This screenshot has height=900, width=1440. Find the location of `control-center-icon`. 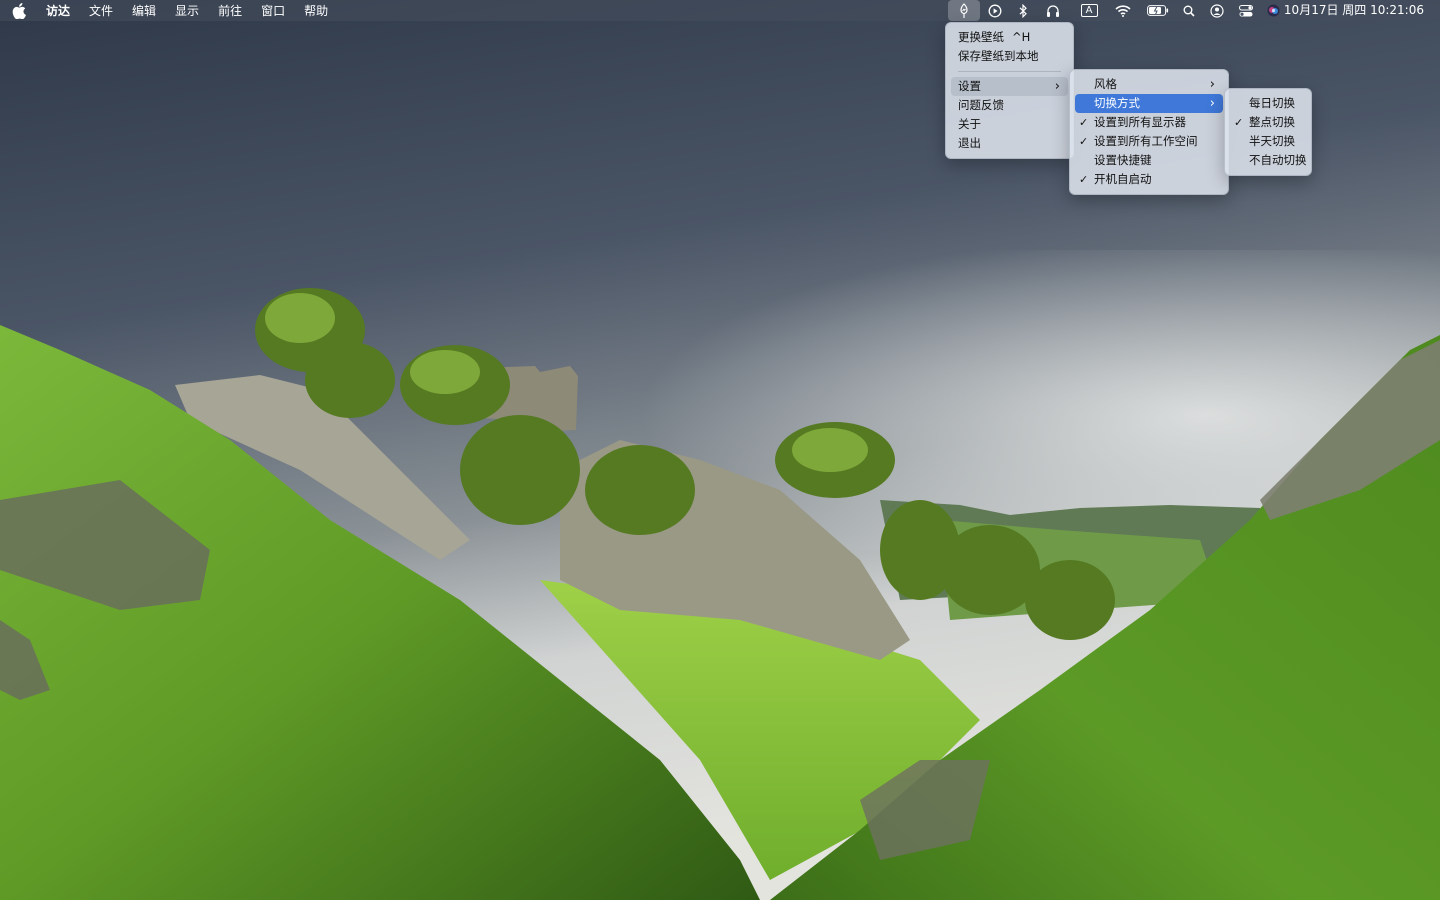

control-center-icon is located at coordinates (1246, 10).